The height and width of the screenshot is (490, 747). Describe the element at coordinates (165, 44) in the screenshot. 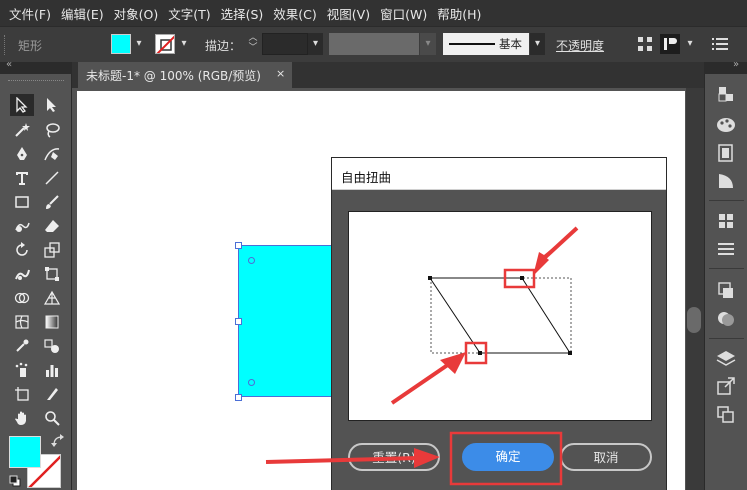

I see `stroke-swatch` at that location.